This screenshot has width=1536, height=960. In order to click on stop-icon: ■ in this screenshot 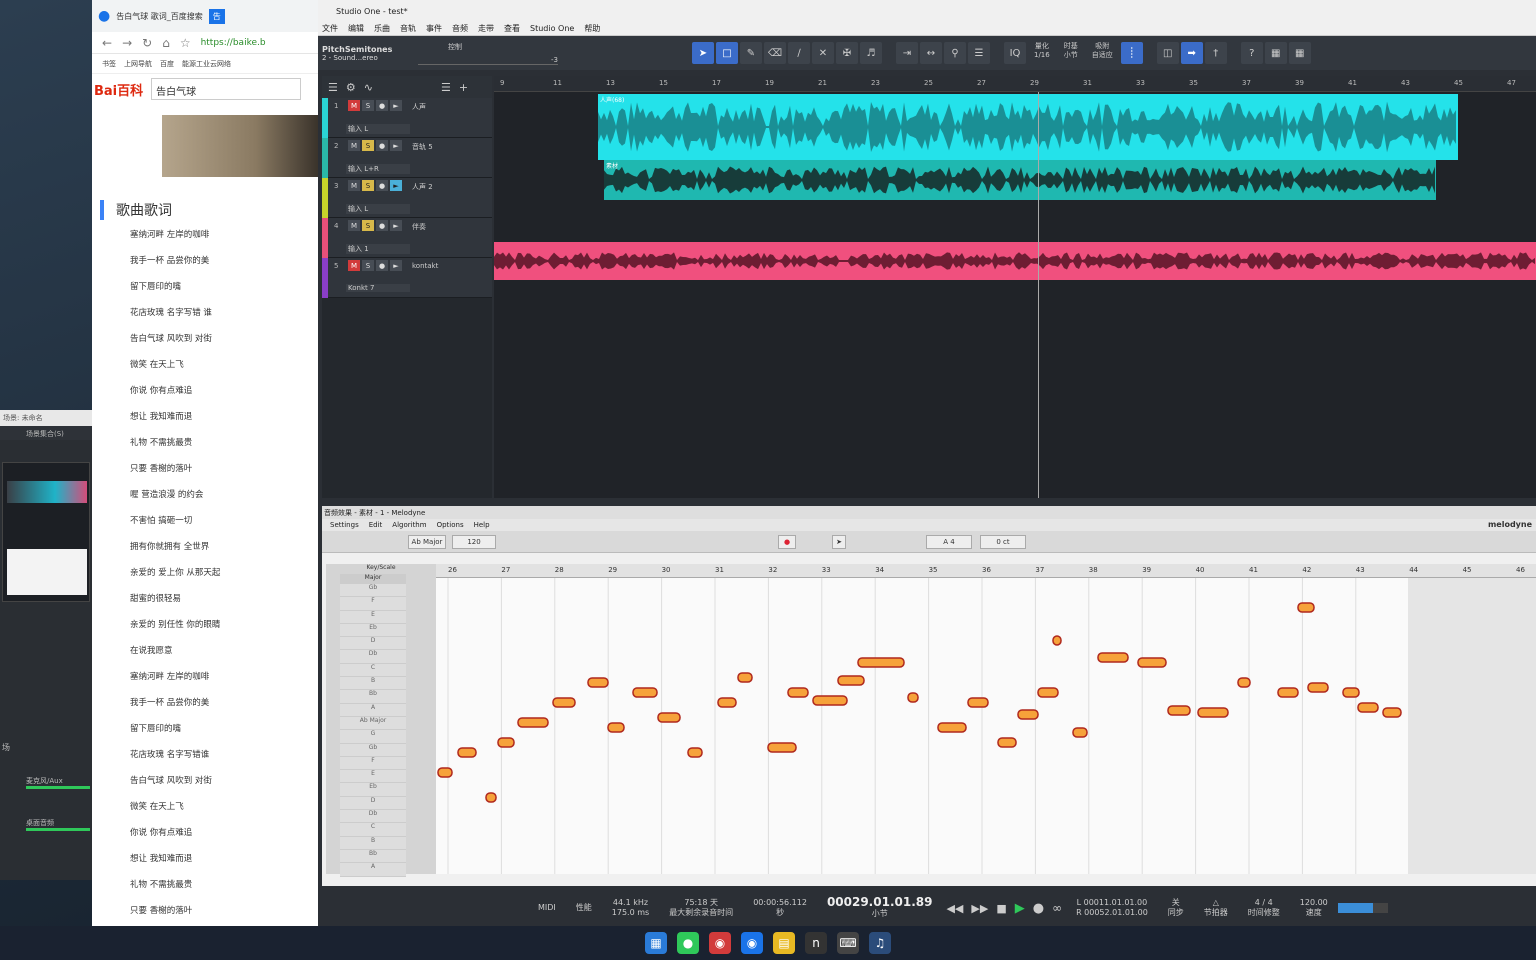, I will do `click(1001, 908)`.